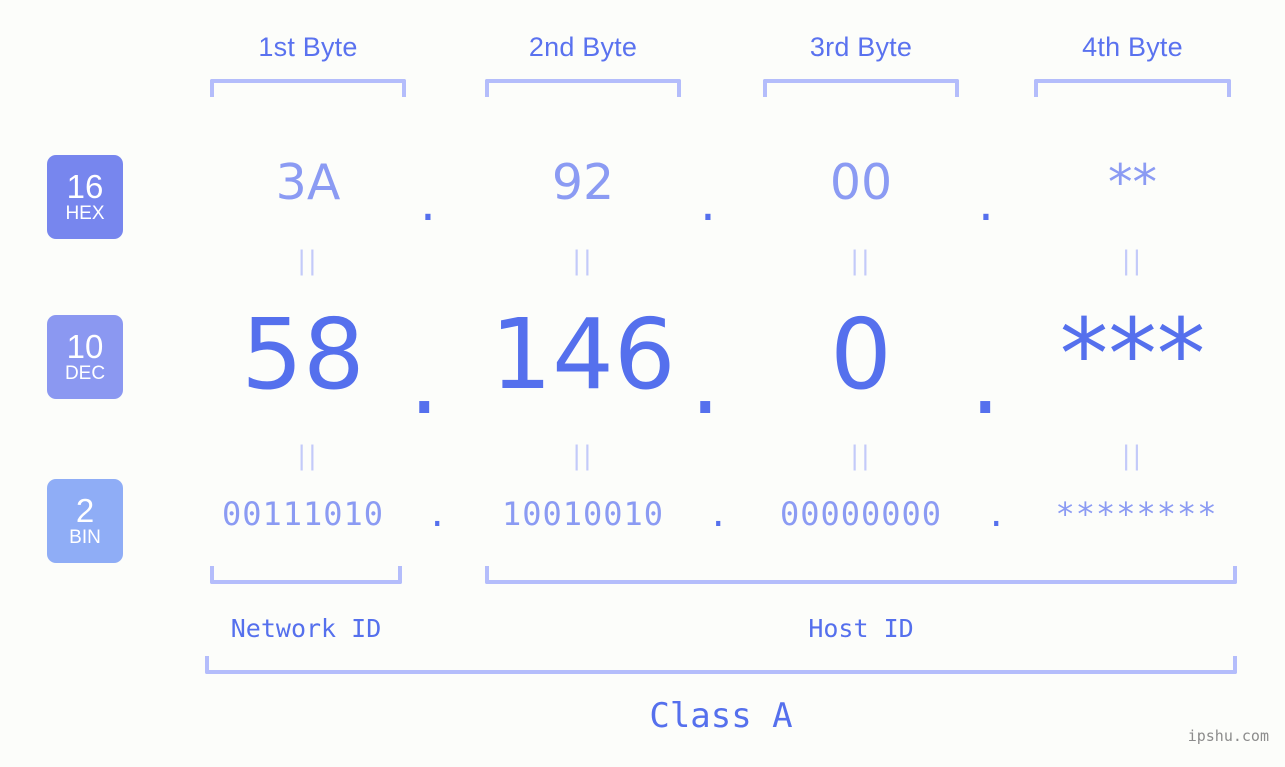 This screenshot has height=767, width=1285. I want to click on equals-mark-hex-dec-1: ||, so click(308, 261).